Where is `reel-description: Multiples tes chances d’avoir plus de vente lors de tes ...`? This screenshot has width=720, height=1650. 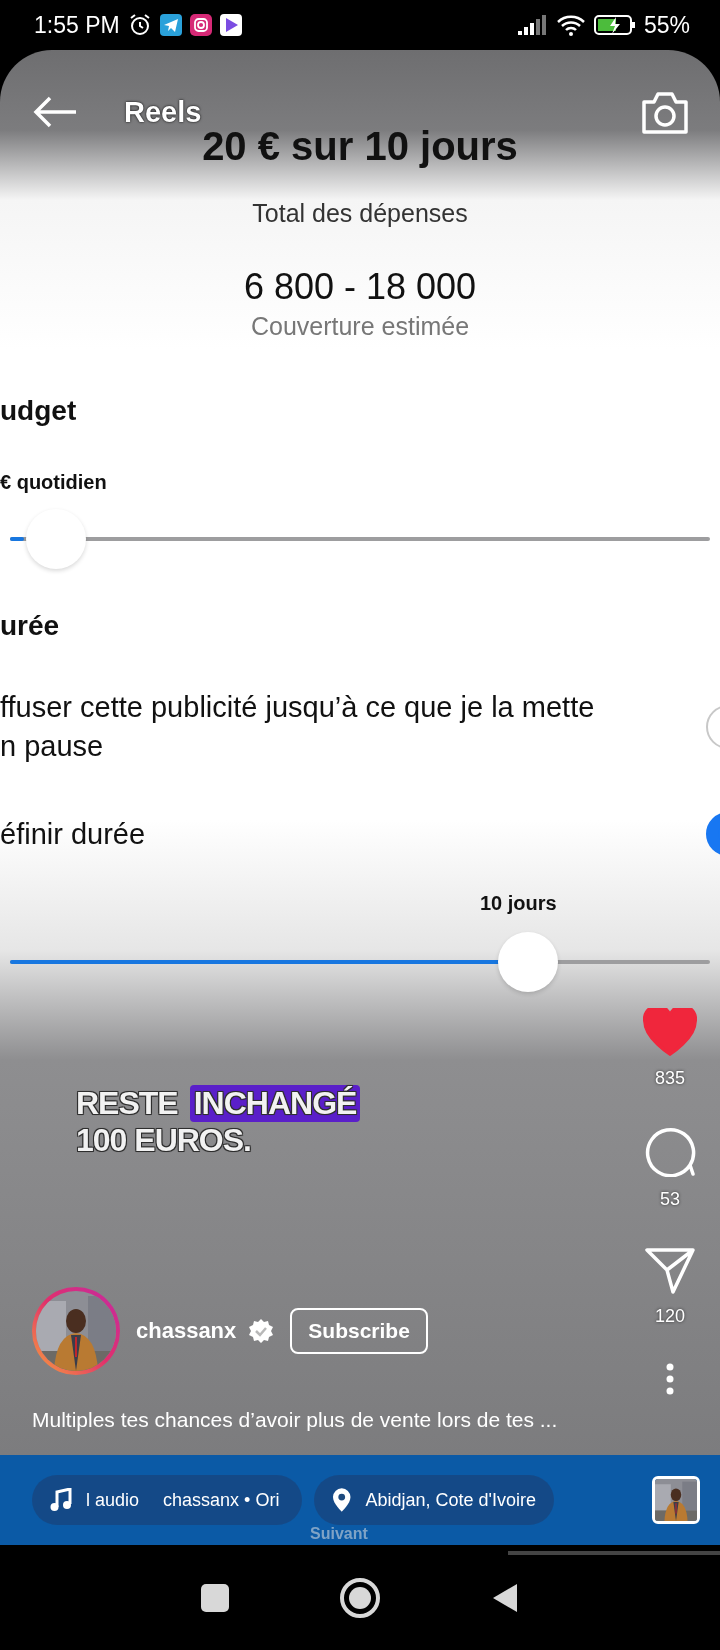 reel-description: Multiples tes chances d’avoir plus de vente lors de tes ... is located at coordinates (295, 1420).